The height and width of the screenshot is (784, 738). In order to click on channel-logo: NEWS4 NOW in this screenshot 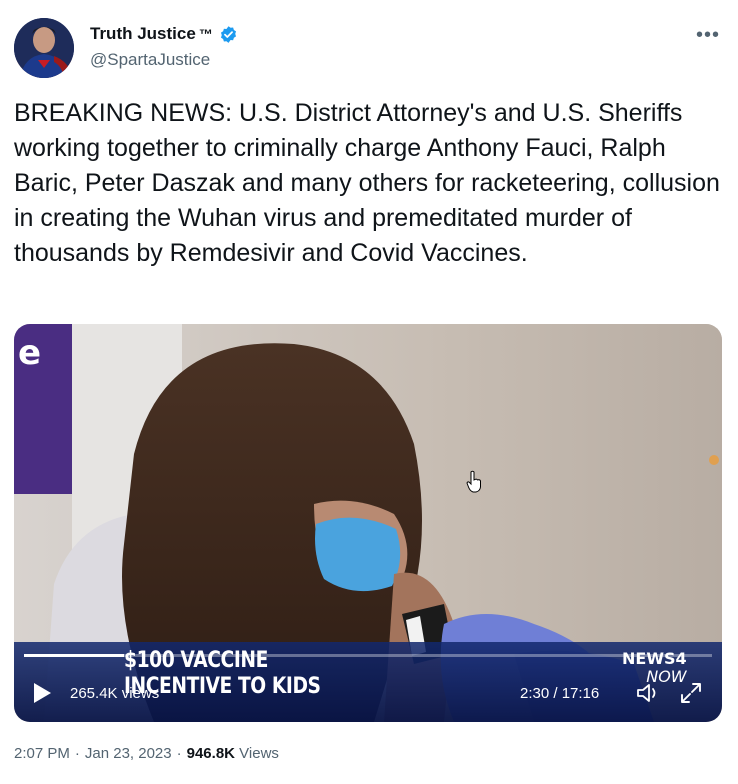, I will do `click(654, 668)`.